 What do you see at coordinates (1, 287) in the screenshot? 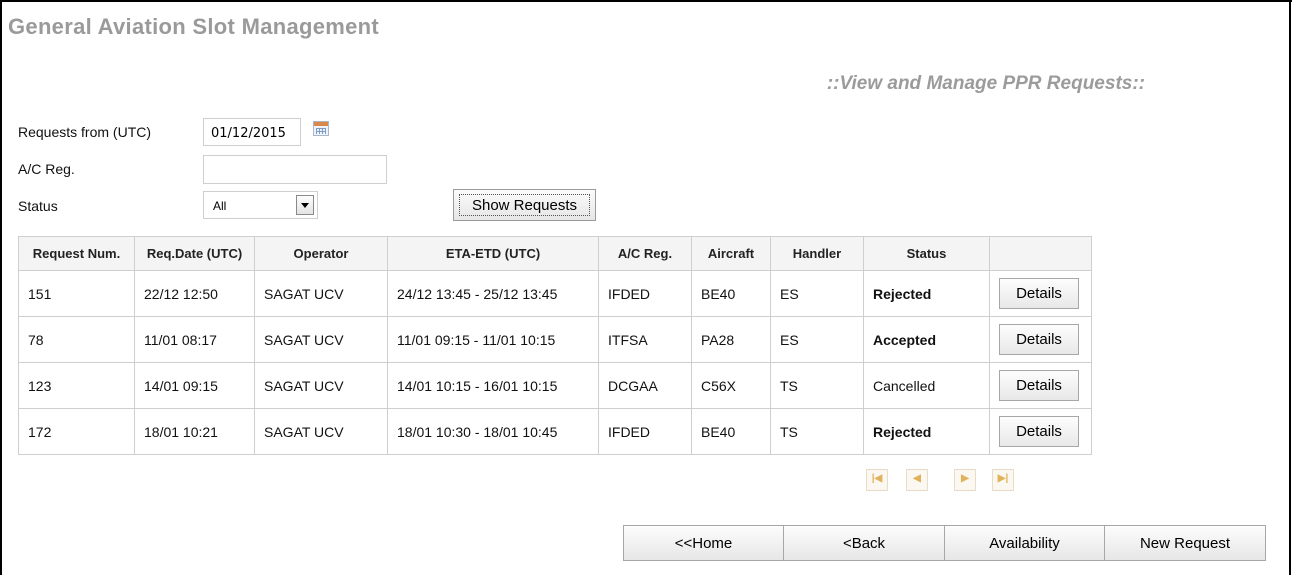
I see `window-border-left` at bounding box center [1, 287].